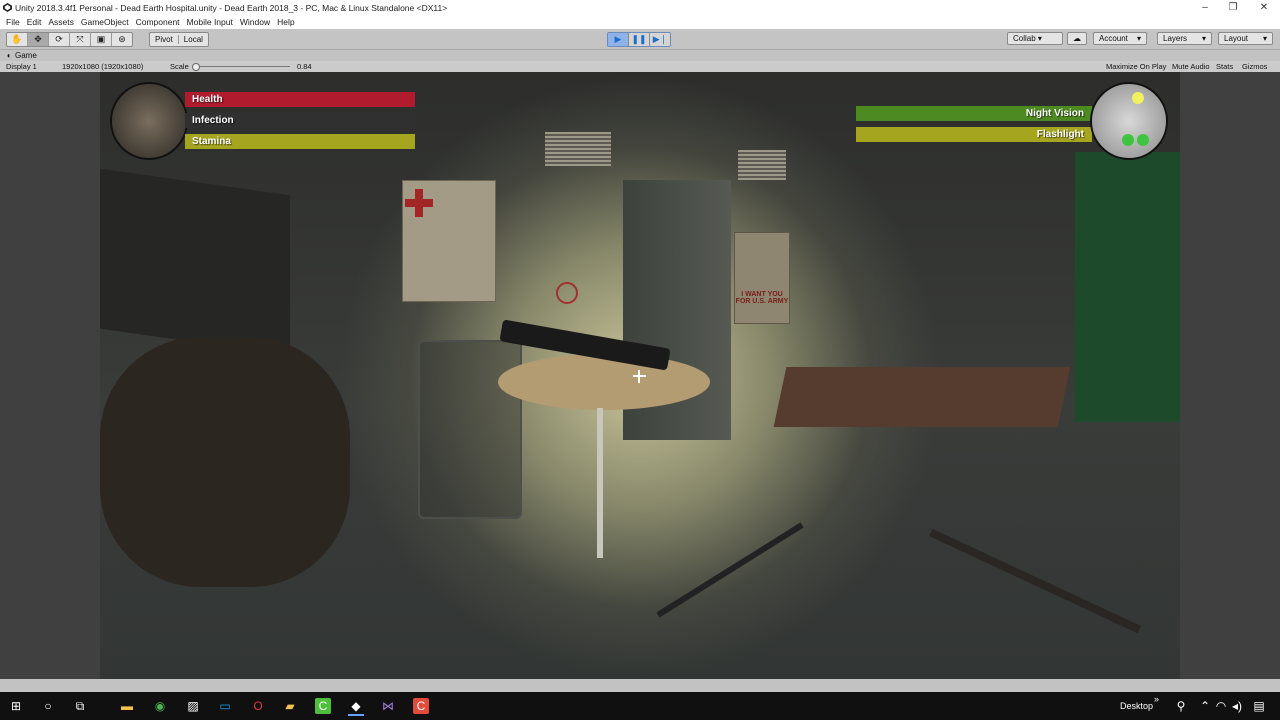  Describe the element at coordinates (243, 66) in the screenshot. I see `scale-slider-track` at that location.